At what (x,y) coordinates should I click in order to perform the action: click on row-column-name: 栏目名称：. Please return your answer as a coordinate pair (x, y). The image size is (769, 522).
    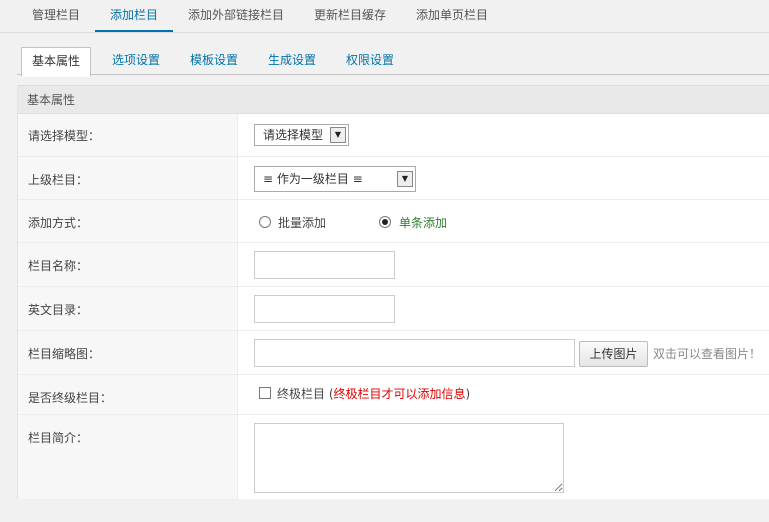
    Looking at the image, I should click on (393, 265).